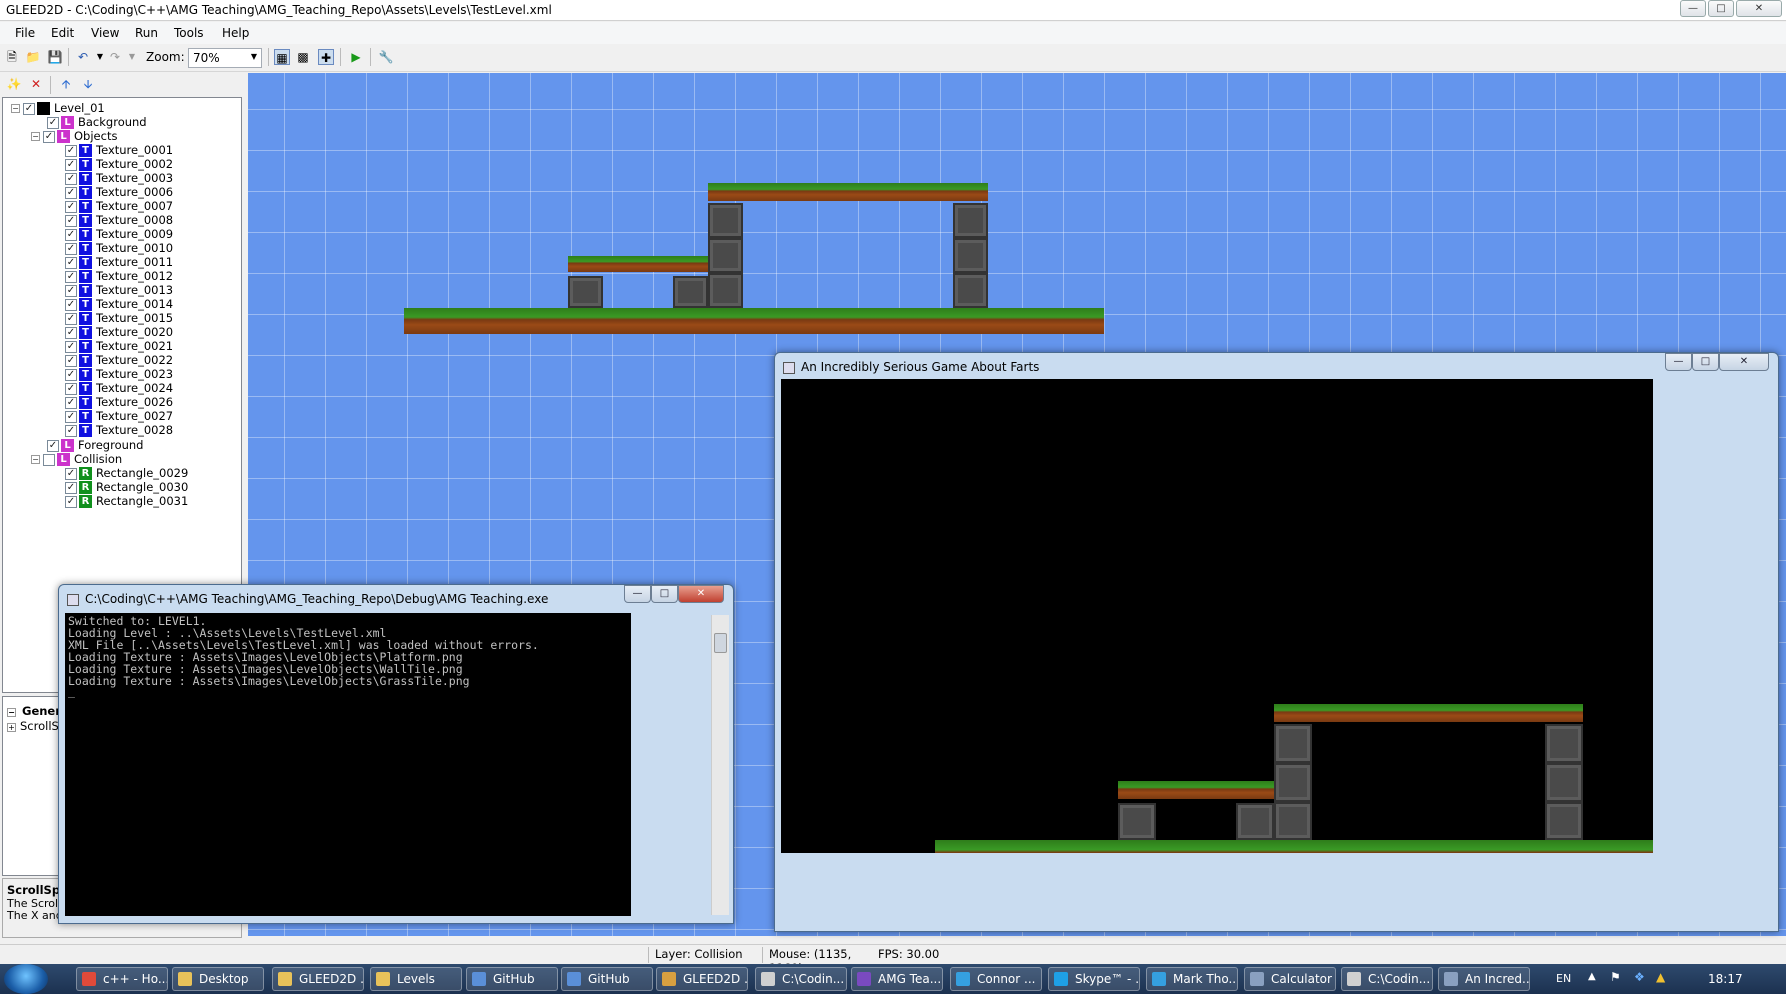 The image size is (1786, 994). I want to click on language-indicator: EN, so click(1563, 978).